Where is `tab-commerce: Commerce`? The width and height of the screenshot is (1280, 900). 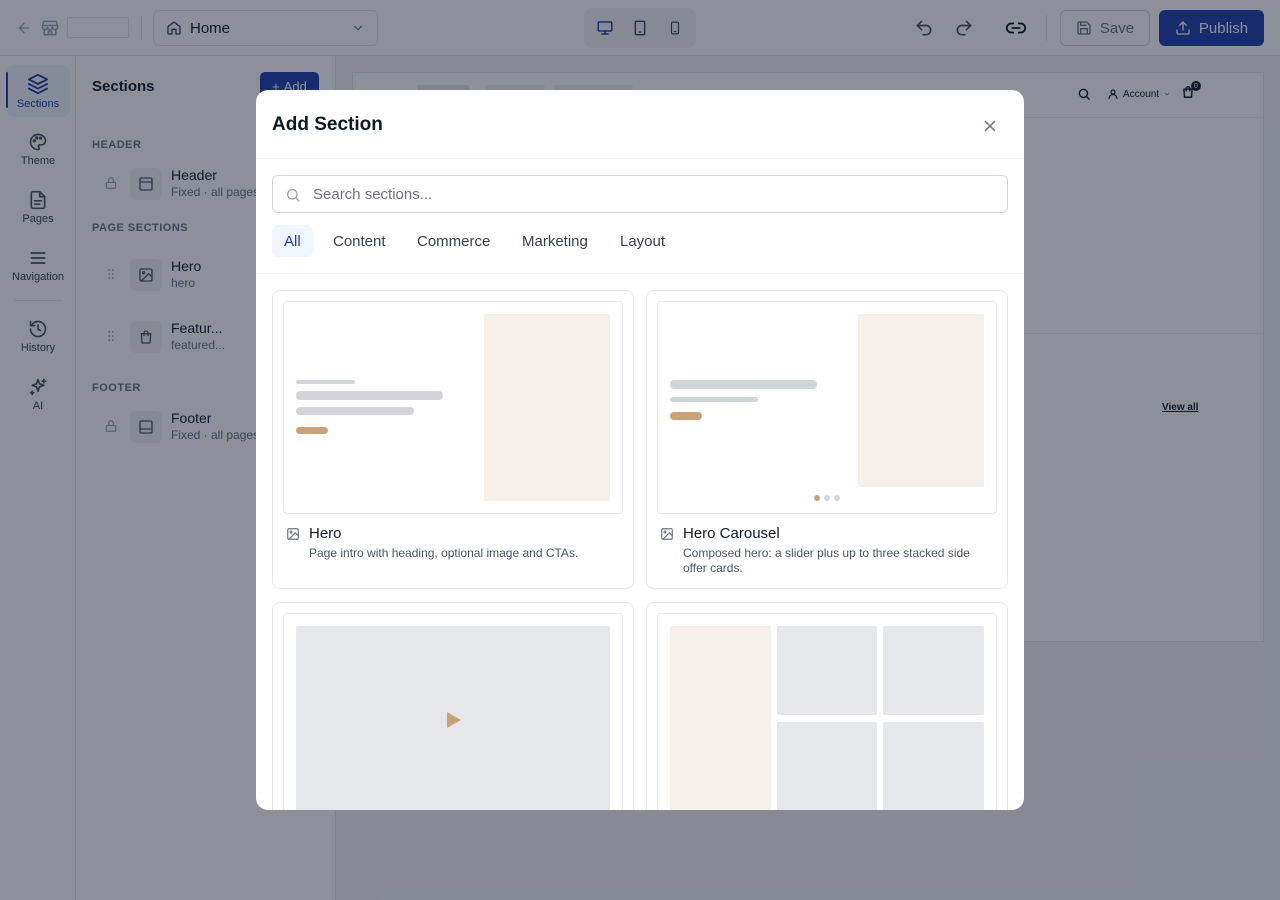
tab-commerce: Commerce is located at coordinates (453, 241).